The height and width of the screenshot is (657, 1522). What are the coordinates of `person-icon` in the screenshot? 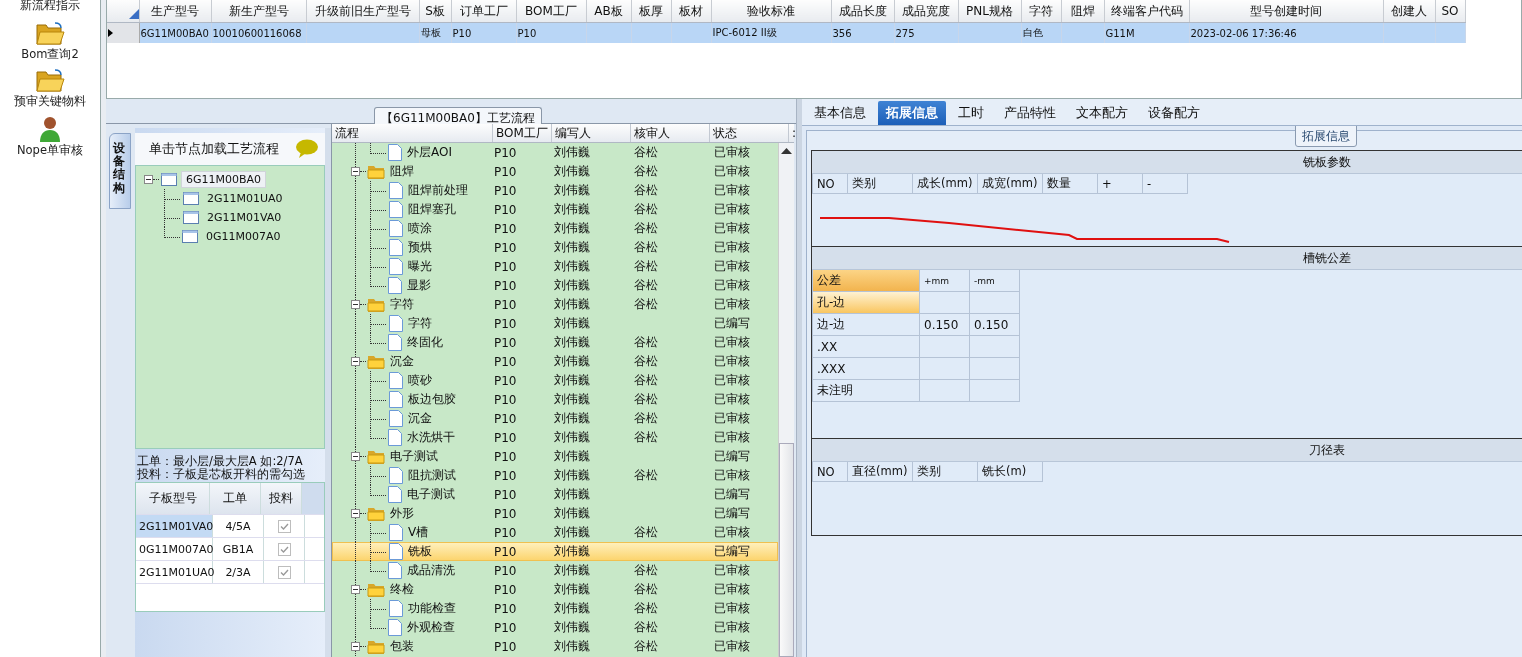 It's located at (50, 129).